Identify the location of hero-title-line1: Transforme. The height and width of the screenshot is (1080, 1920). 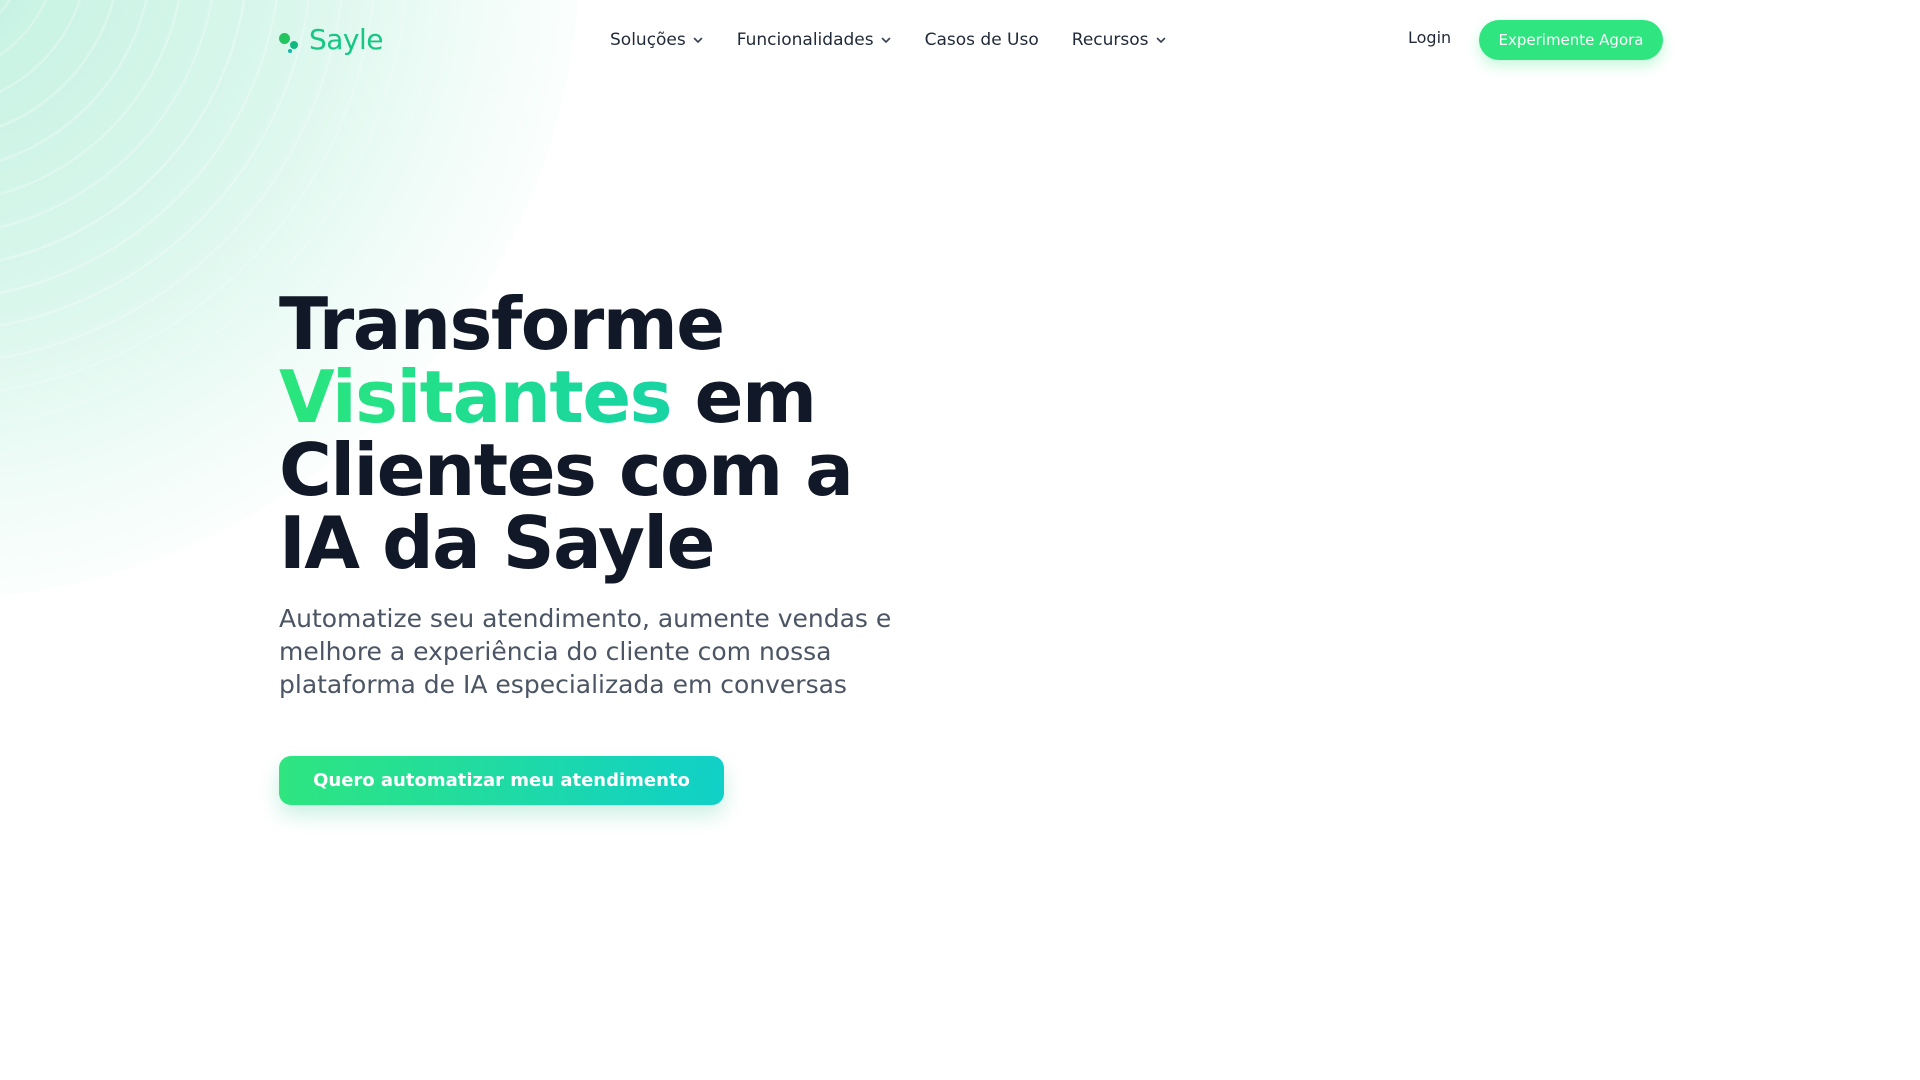
(502, 324).